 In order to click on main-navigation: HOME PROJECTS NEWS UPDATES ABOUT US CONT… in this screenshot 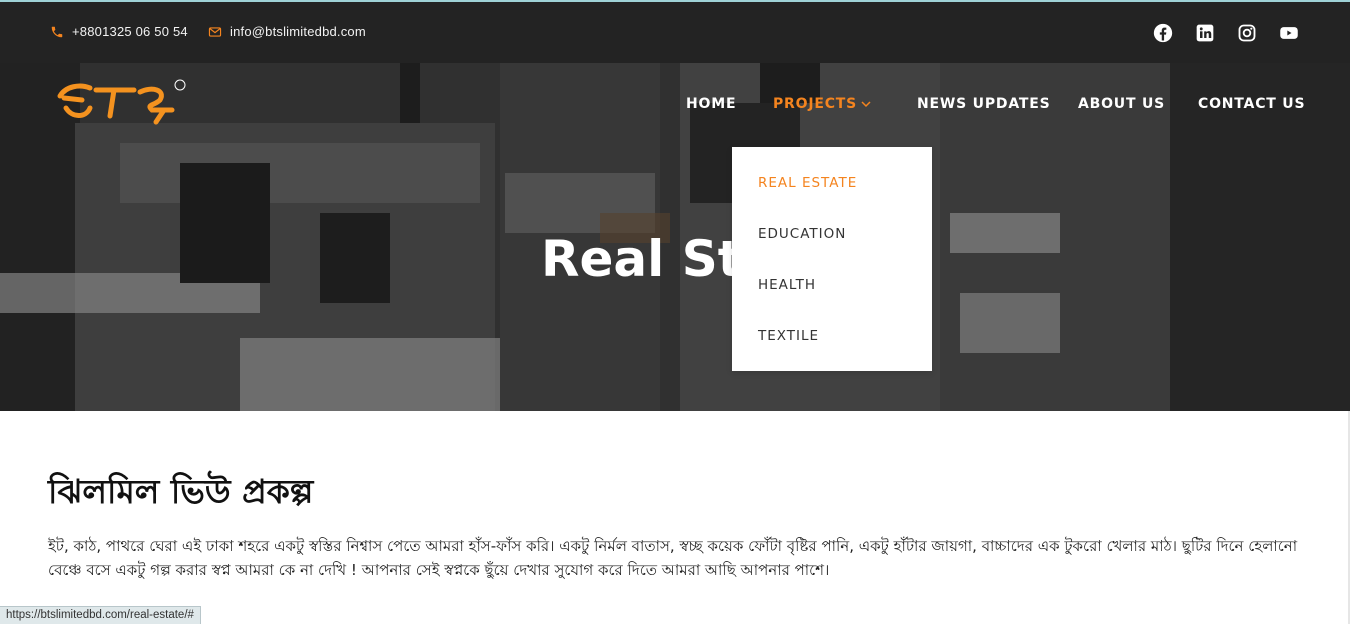, I will do `click(675, 106)`.